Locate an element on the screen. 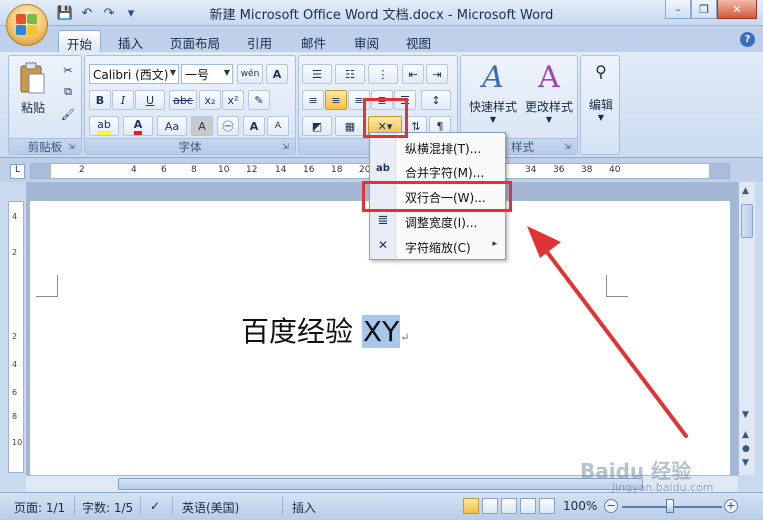 This screenshot has width=763, height=520. document-text: 百度经验 XY↵ is located at coordinates (325, 330).